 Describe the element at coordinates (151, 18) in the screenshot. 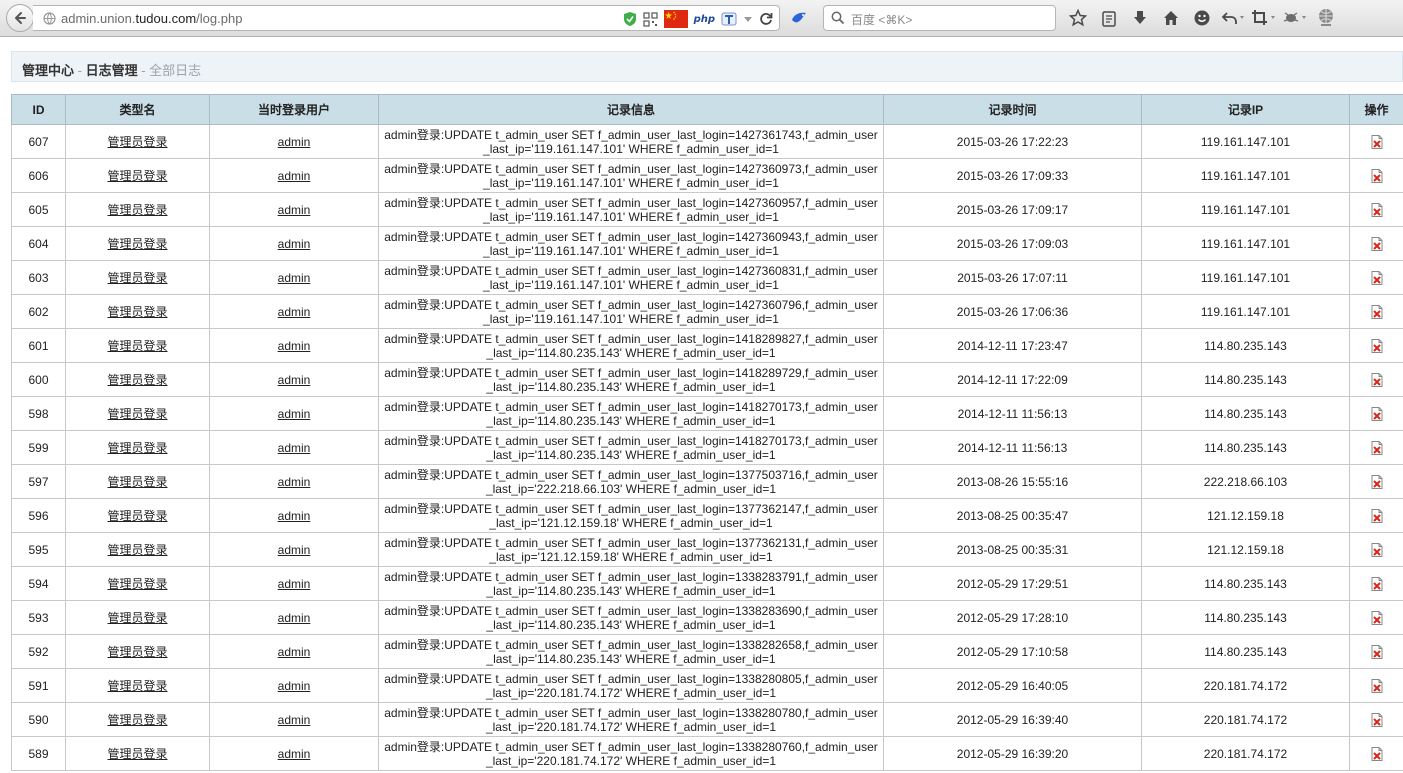

I see `url-text: admin.union.tudou.com/log.php` at that location.